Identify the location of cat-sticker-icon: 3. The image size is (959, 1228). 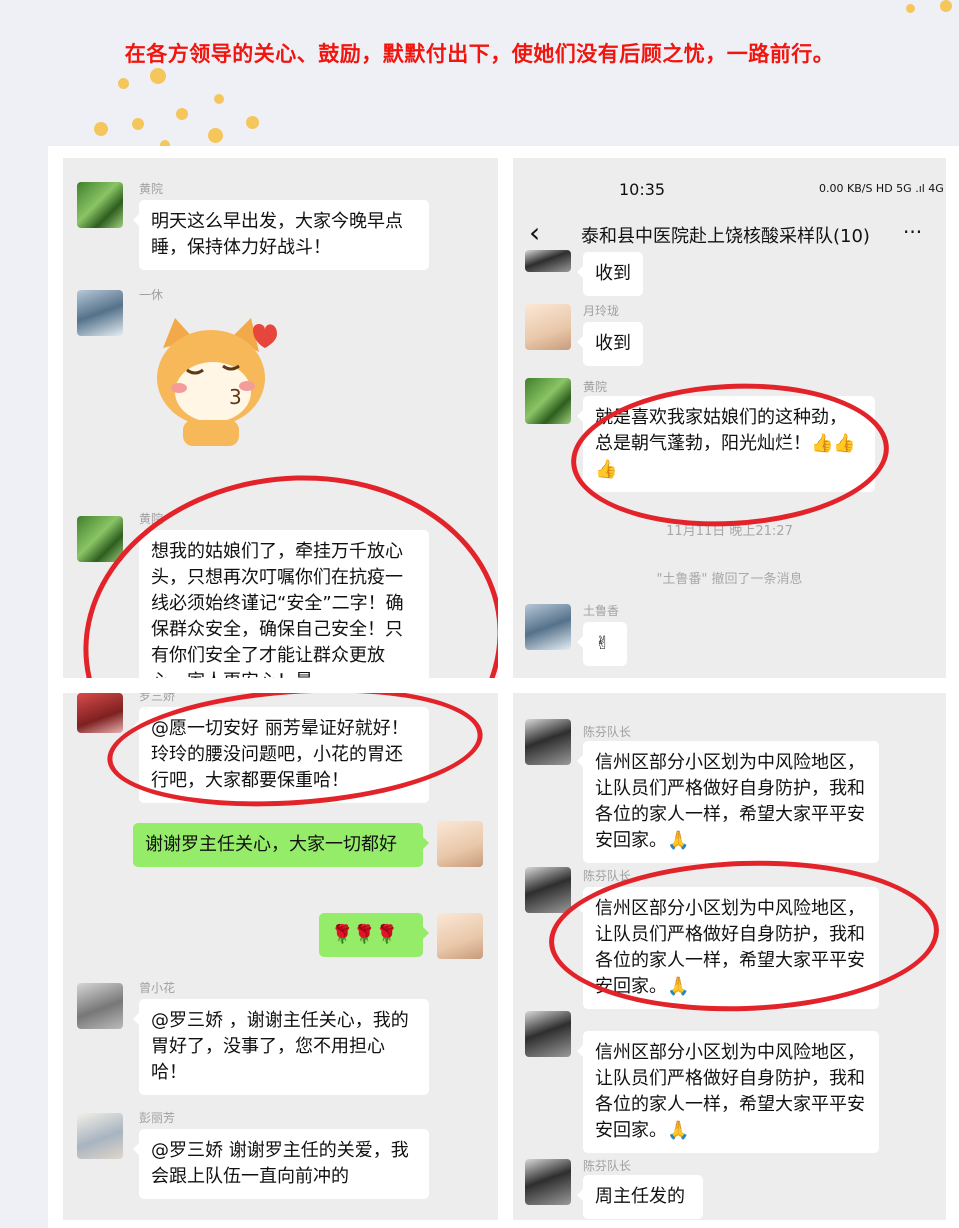
(217, 382).